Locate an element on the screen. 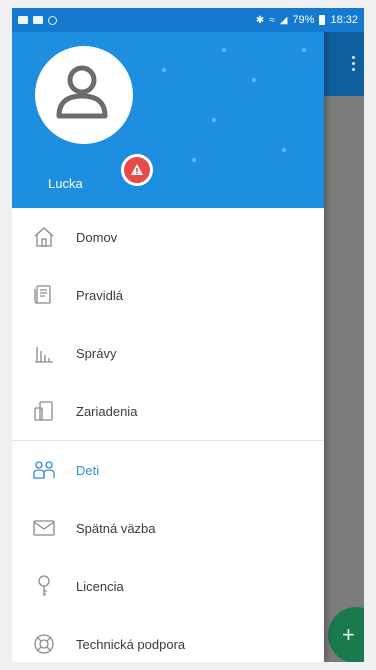  menu-item-devices: Zariadenia is located at coordinates (168, 411).